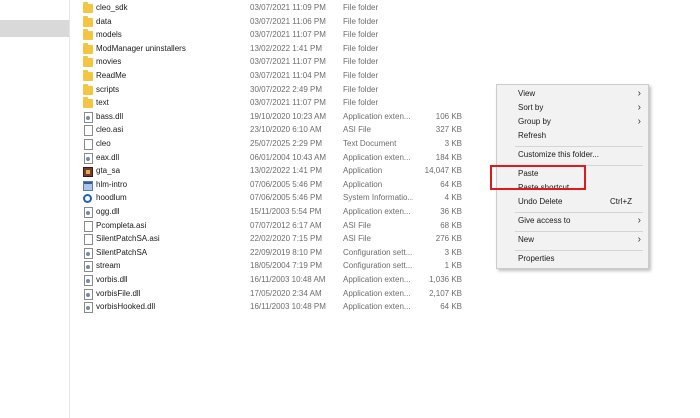  What do you see at coordinates (35, 209) in the screenshot?
I see `navigation-pane` at bounding box center [35, 209].